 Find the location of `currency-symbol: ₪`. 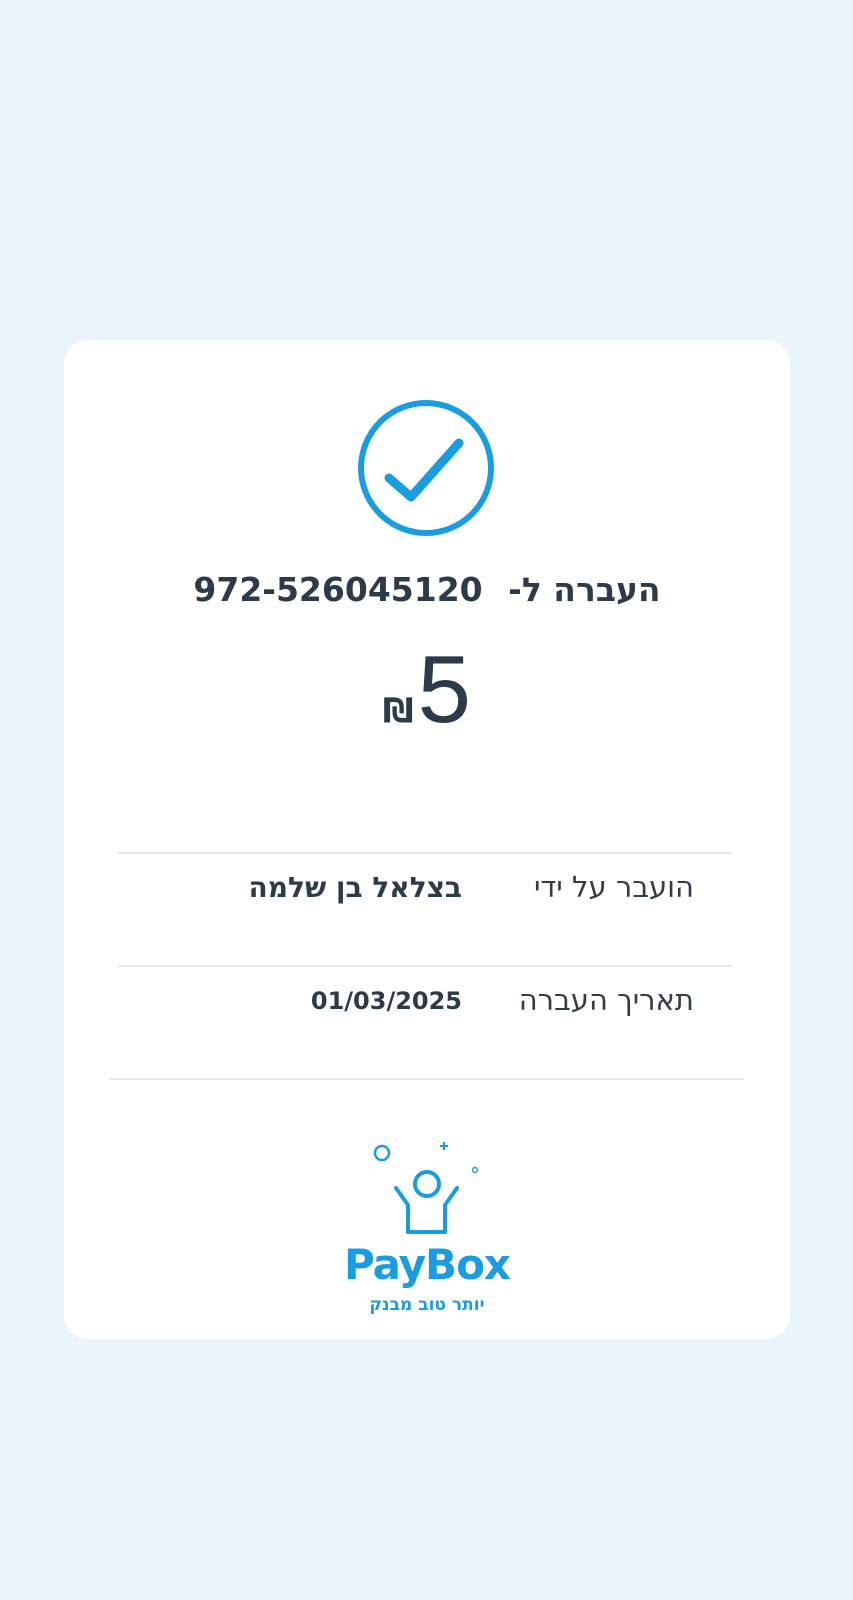

currency-symbol: ₪ is located at coordinates (398, 711).